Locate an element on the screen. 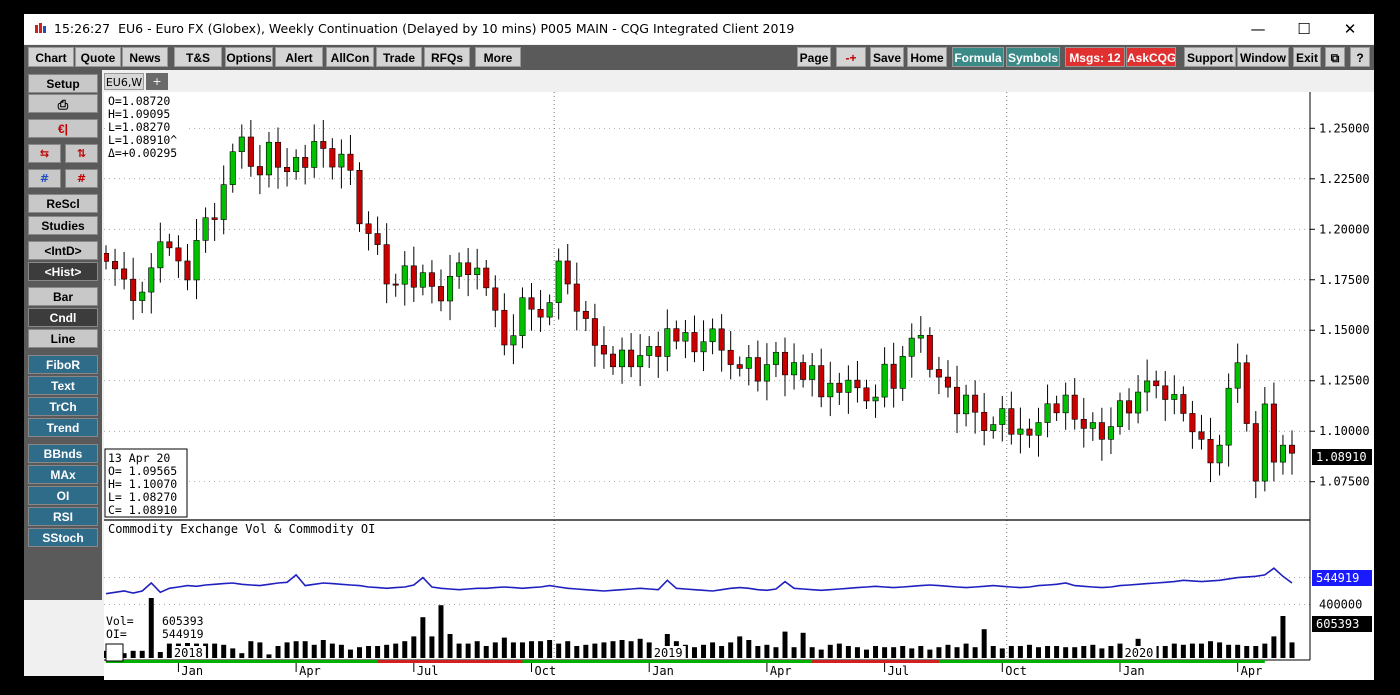 The height and width of the screenshot is (695, 1400). open-interest-button: OI is located at coordinates (63, 495).